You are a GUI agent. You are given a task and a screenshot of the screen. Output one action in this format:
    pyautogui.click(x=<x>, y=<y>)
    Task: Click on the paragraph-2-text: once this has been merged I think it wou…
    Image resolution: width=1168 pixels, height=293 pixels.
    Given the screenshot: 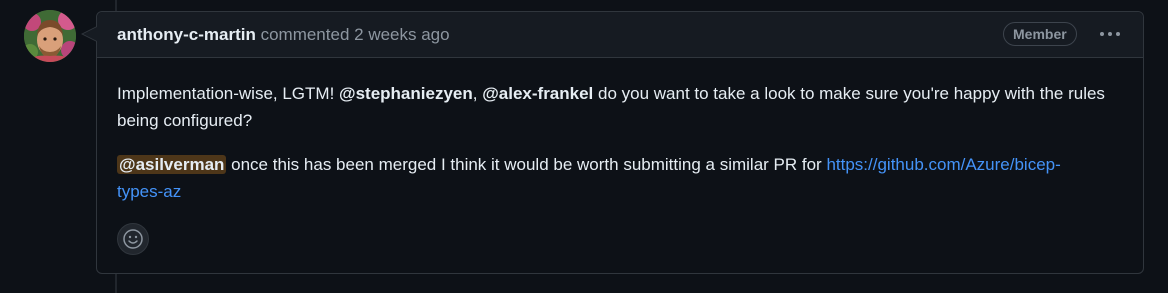 What is the action you would take?
    pyautogui.click(x=526, y=164)
    